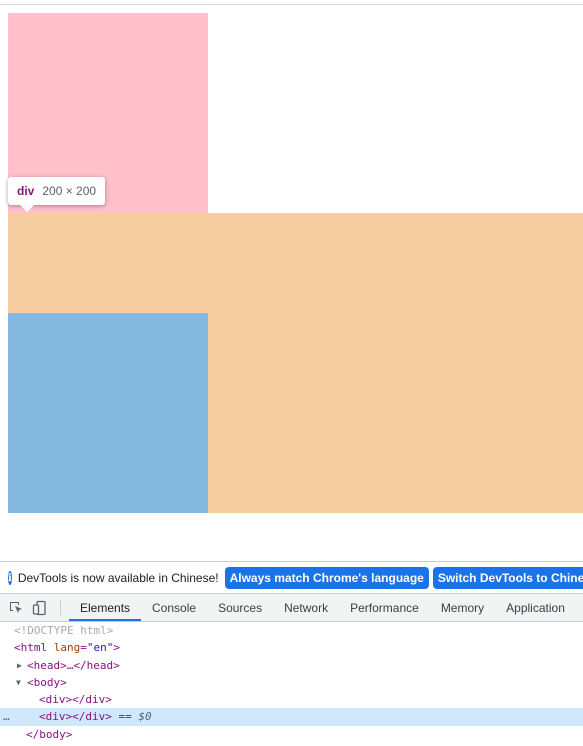 The height and width of the screenshot is (746, 583). Describe the element at coordinates (10, 578) in the screenshot. I see `info-icon: i` at that location.